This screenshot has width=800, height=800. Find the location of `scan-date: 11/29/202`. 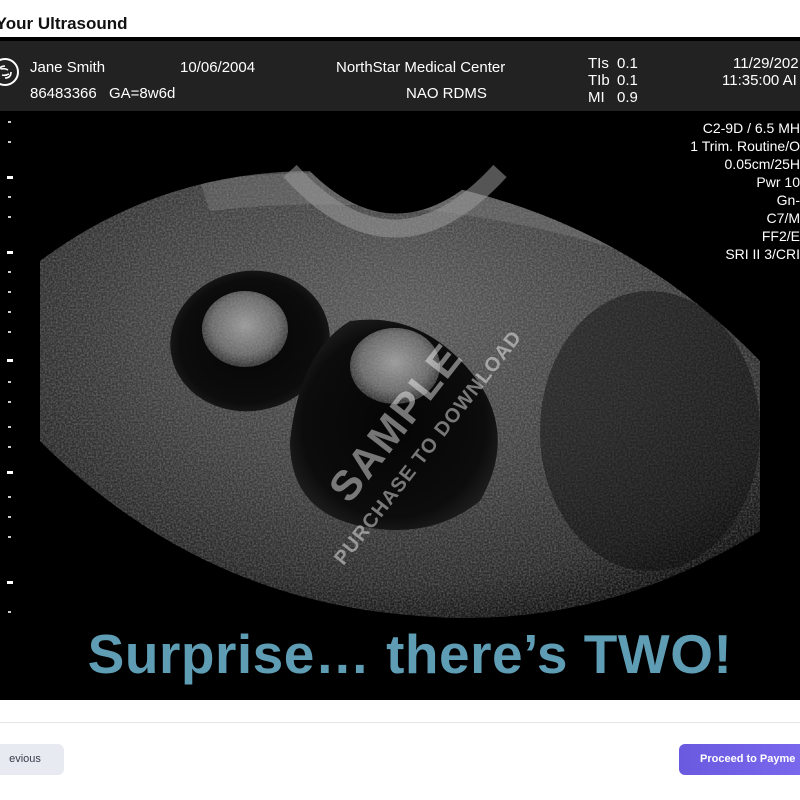

scan-date: 11/29/202 is located at coordinates (766, 63).